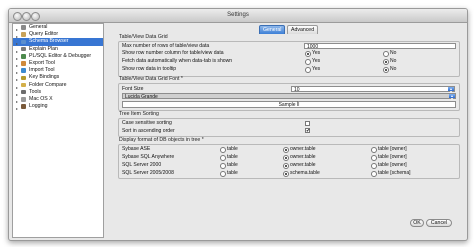 The width and height of the screenshot is (474, 247). What do you see at coordinates (23, 99) in the screenshot?
I see `apple-icon` at bounding box center [23, 99].